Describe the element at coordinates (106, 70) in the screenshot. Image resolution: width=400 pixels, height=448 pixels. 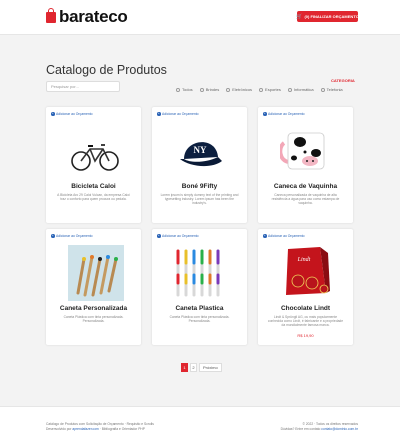
I see `page-title: Catalogo de Produtos` at that location.